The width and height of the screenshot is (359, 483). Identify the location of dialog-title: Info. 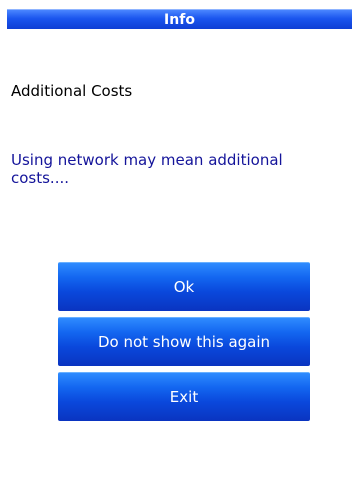
(179, 19).